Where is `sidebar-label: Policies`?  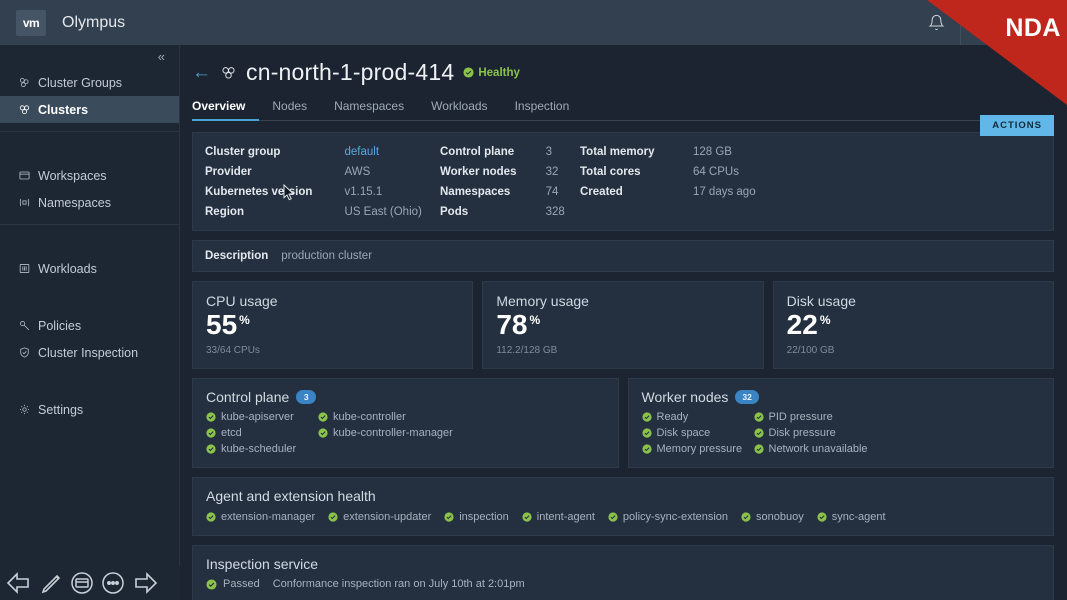 sidebar-label: Policies is located at coordinates (60, 325).